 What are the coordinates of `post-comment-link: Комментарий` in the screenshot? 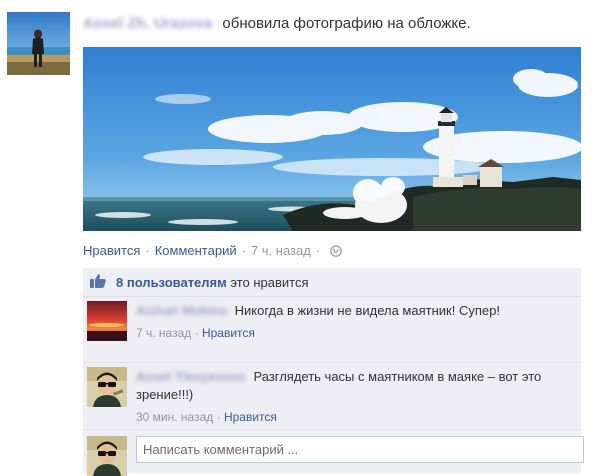 It's located at (196, 250).